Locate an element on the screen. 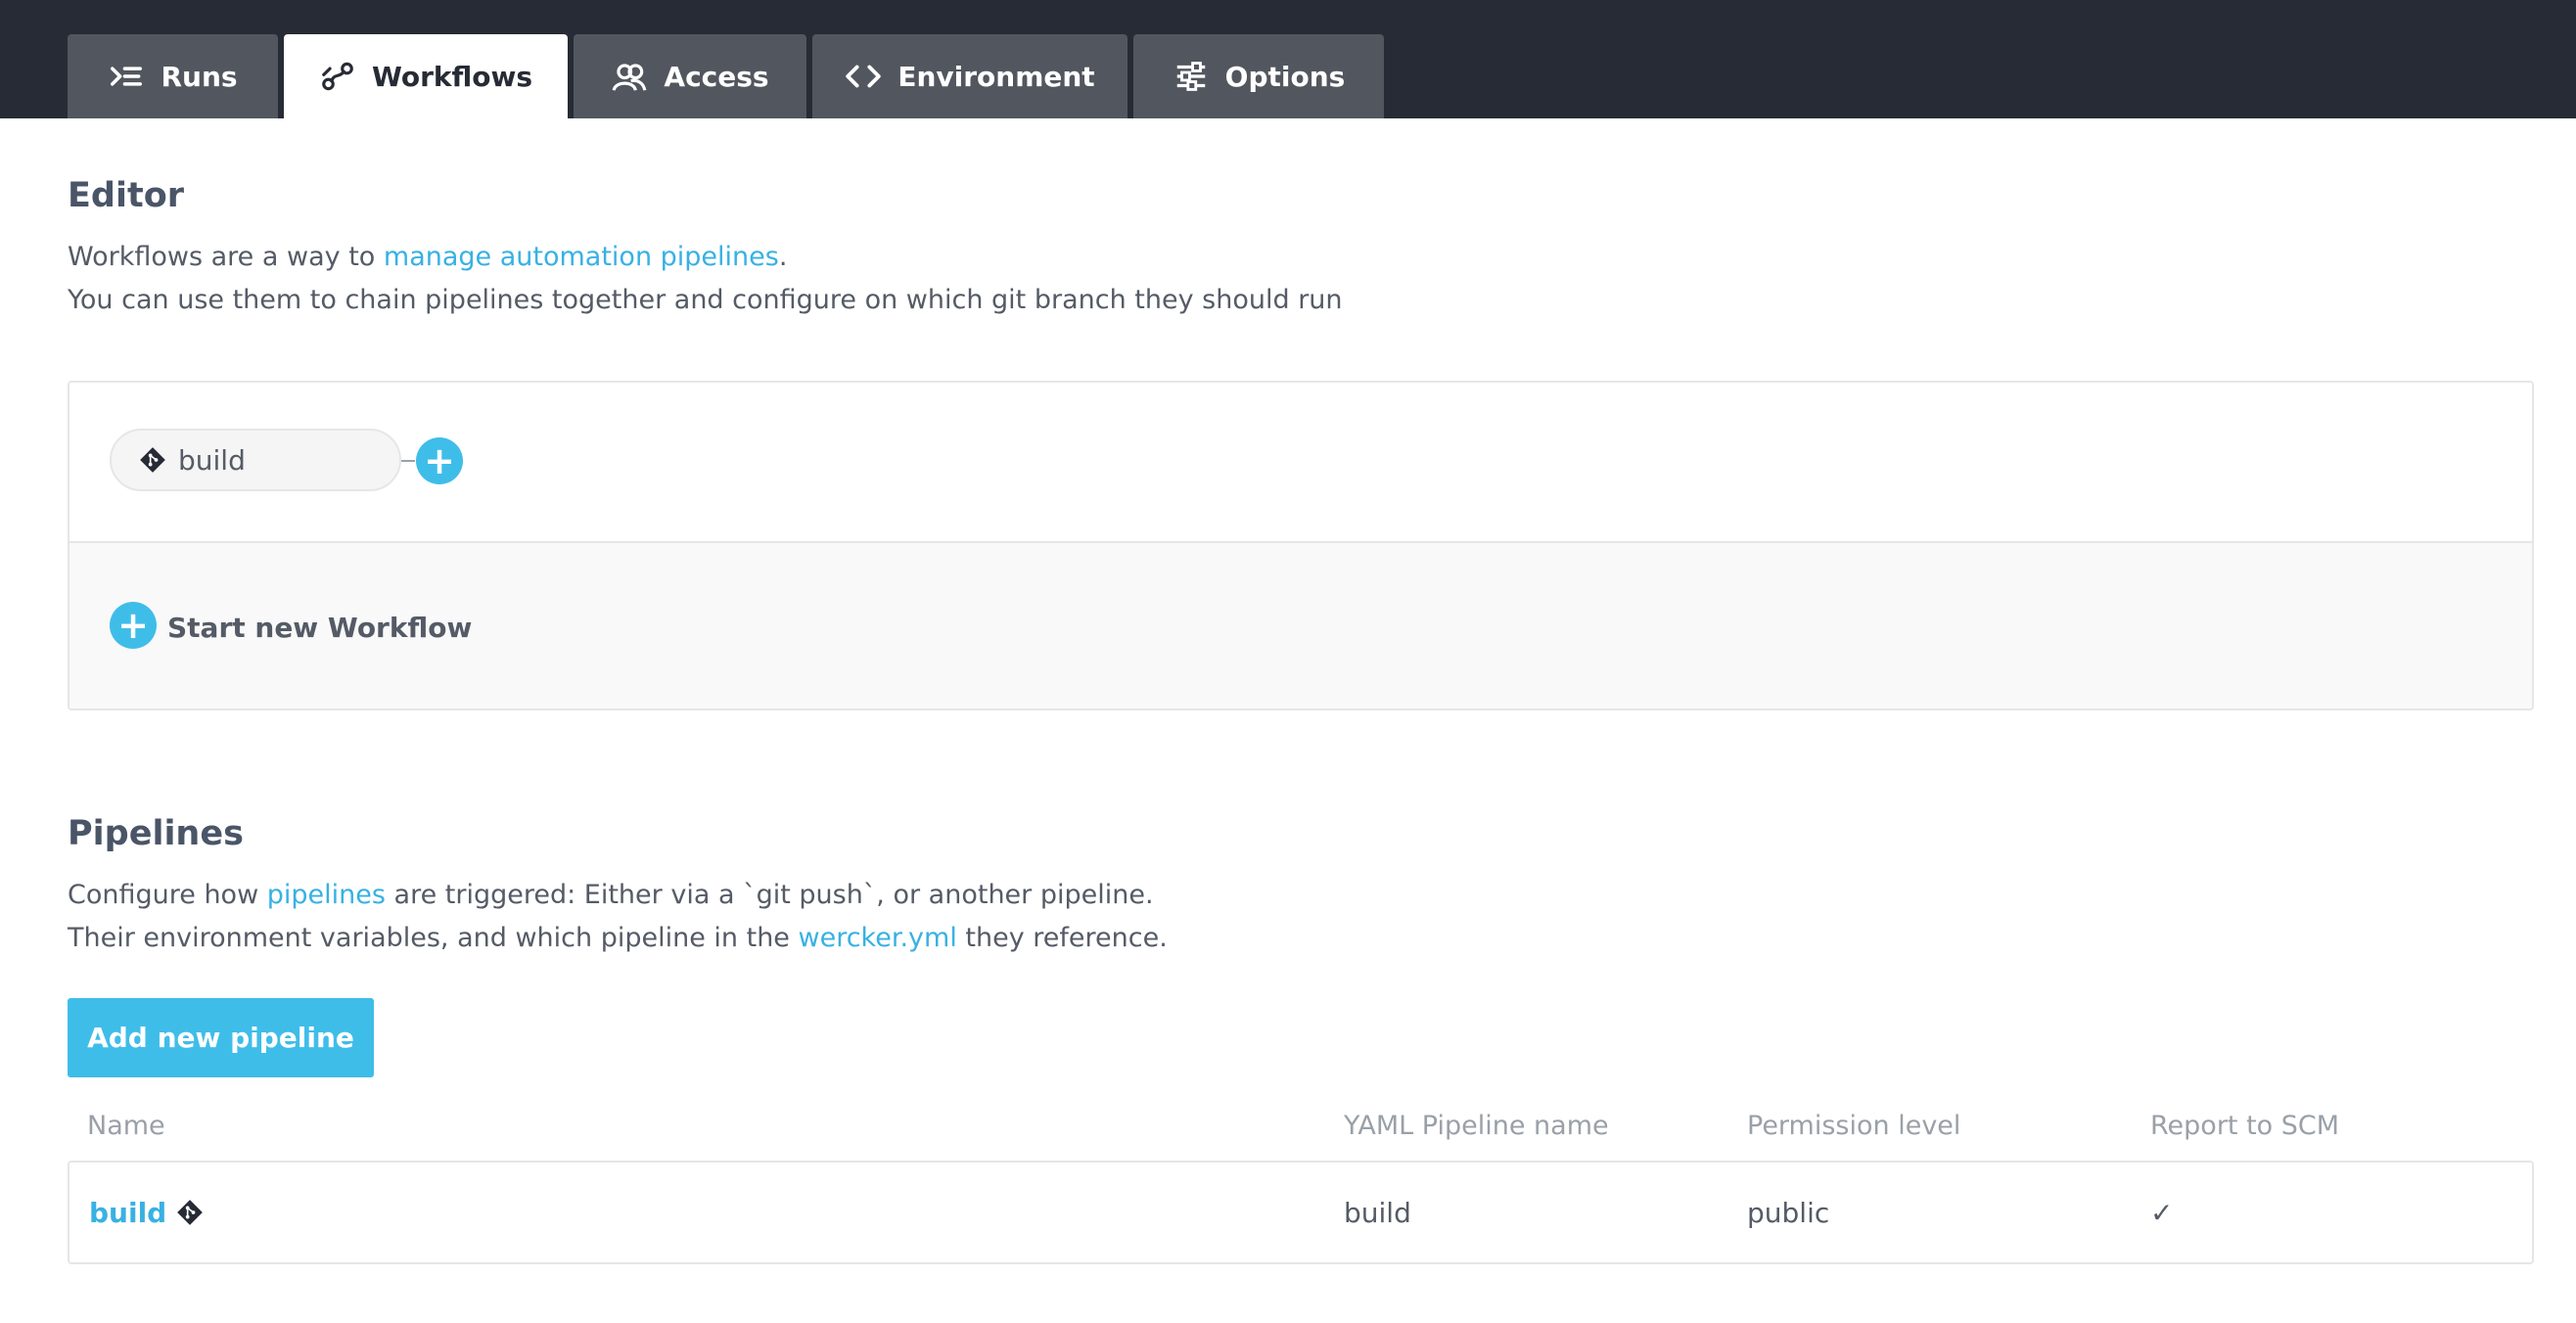  access-icon is located at coordinates (630, 77).